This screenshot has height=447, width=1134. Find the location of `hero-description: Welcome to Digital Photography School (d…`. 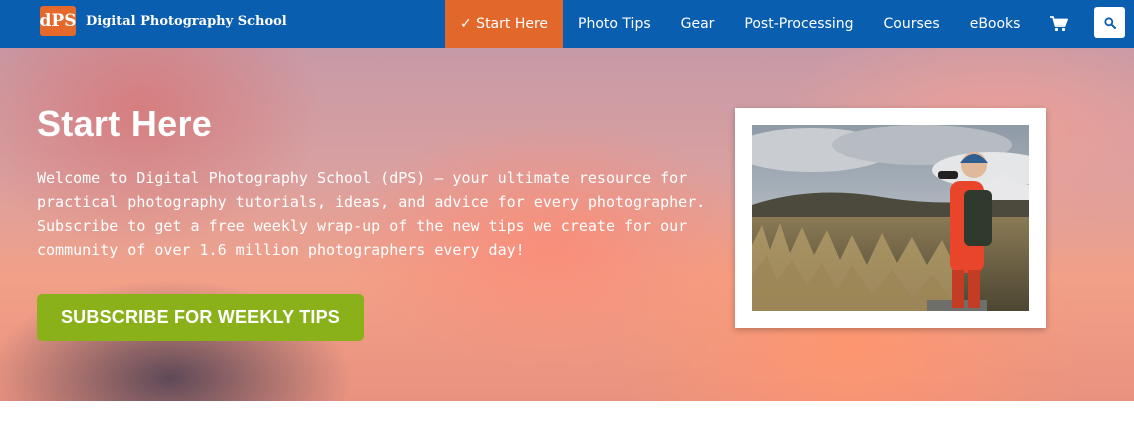

hero-description: Welcome to Digital Photography School (d… is located at coordinates (371, 214).